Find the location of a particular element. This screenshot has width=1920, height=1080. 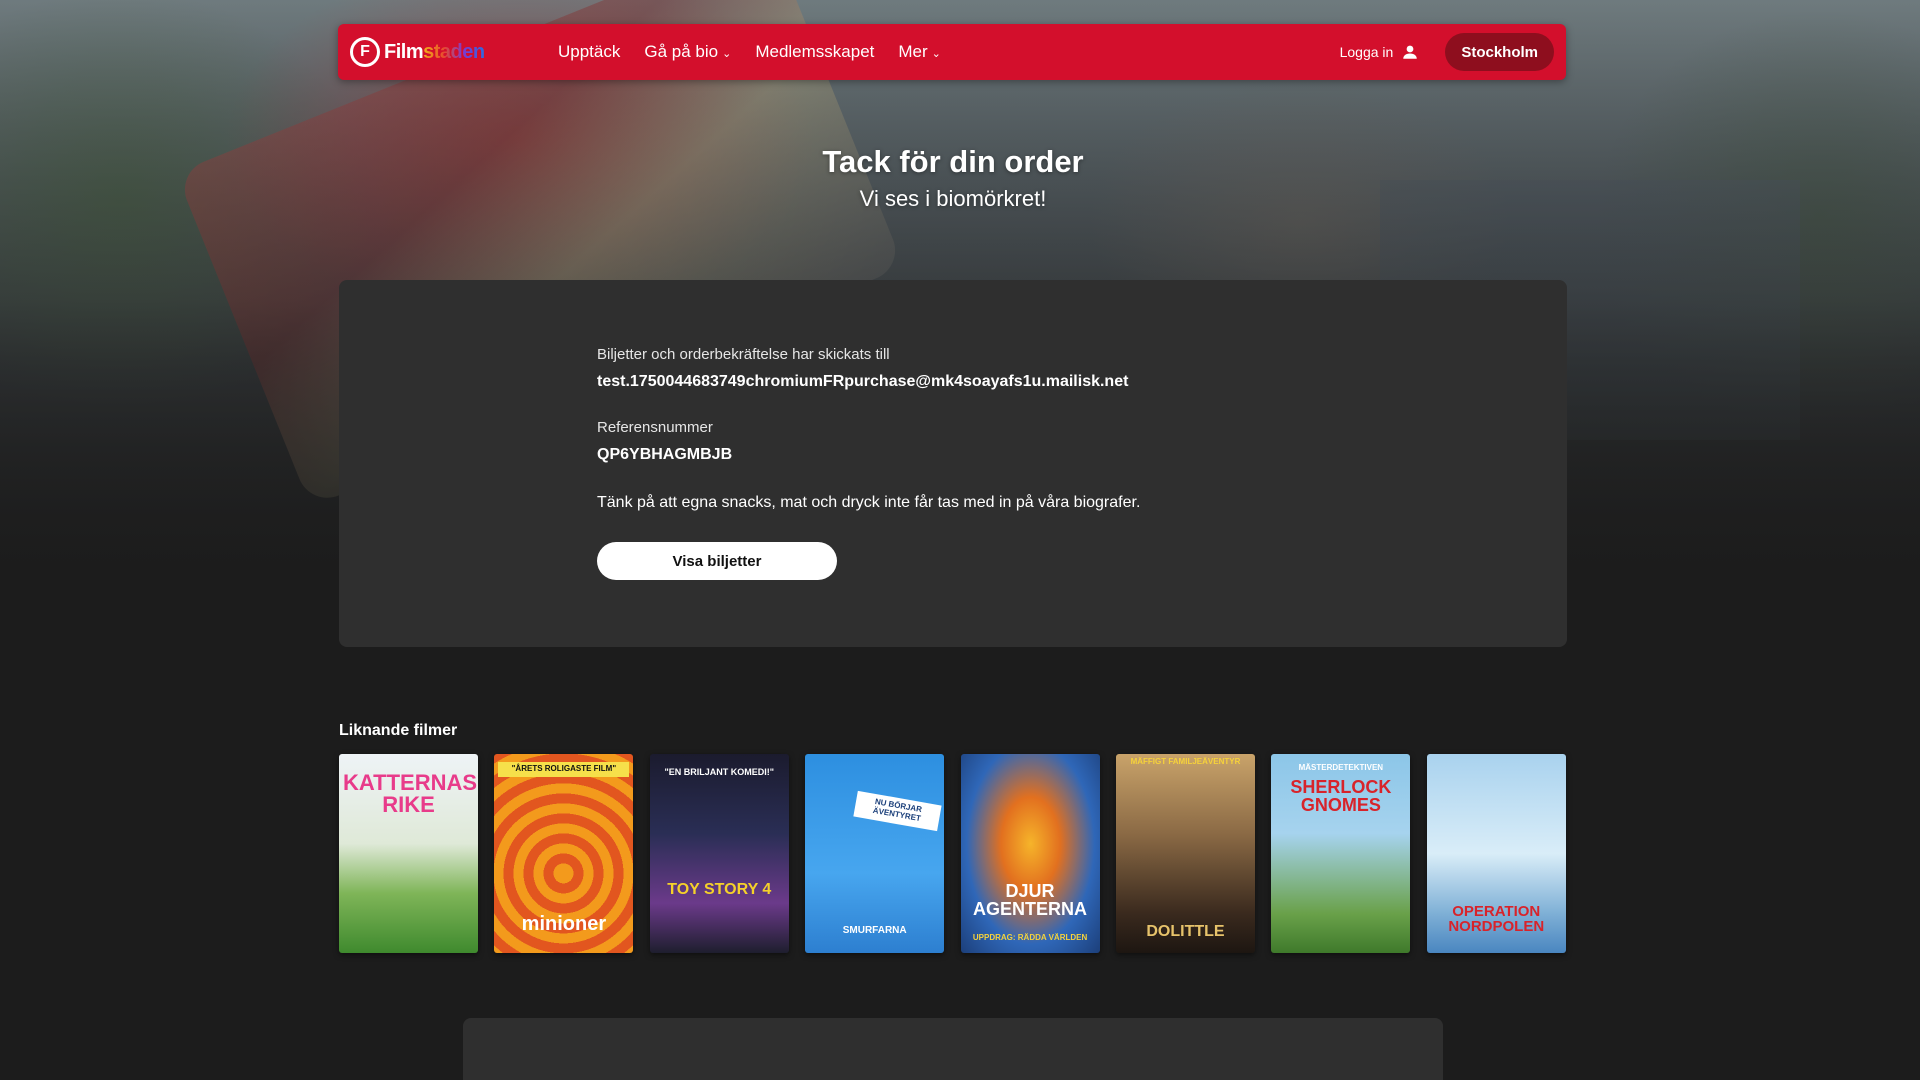

nav-link-upptack: Upptäck is located at coordinates (589, 52).